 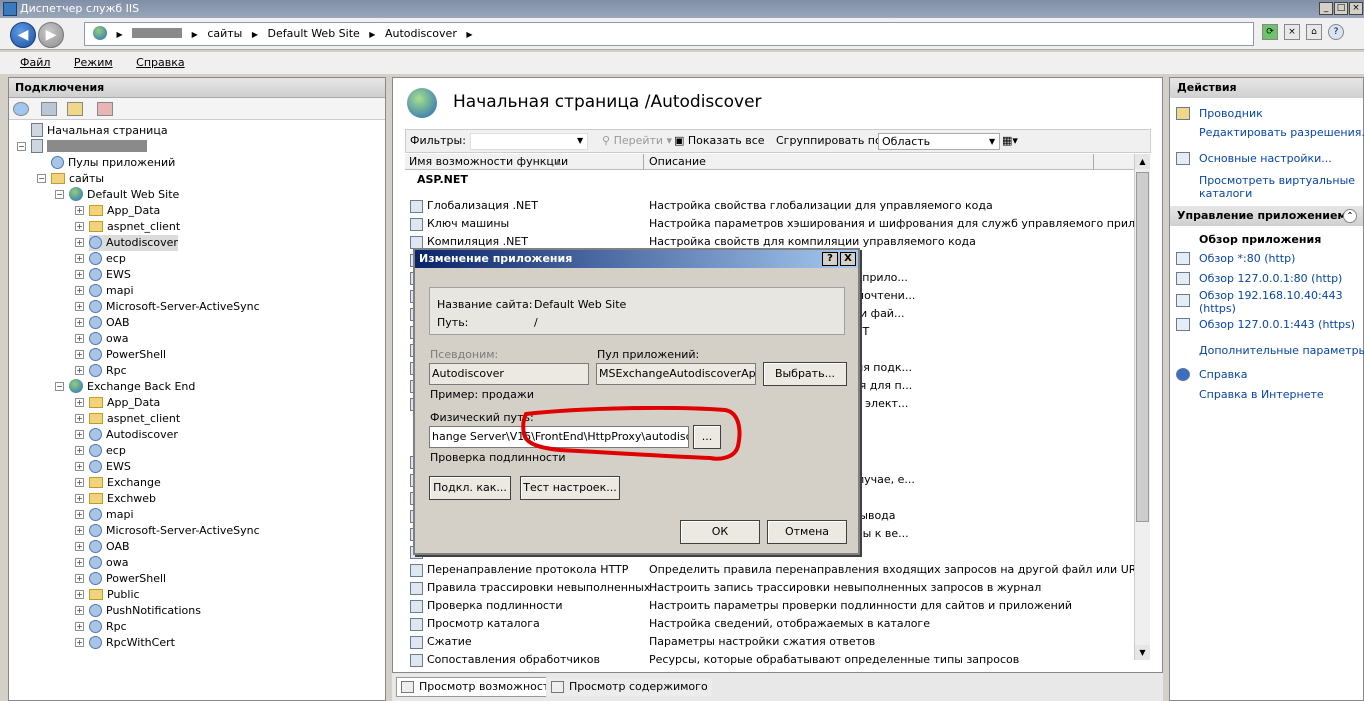 I want to click on tree-item: RpcWithCert, so click(x=132, y=643).